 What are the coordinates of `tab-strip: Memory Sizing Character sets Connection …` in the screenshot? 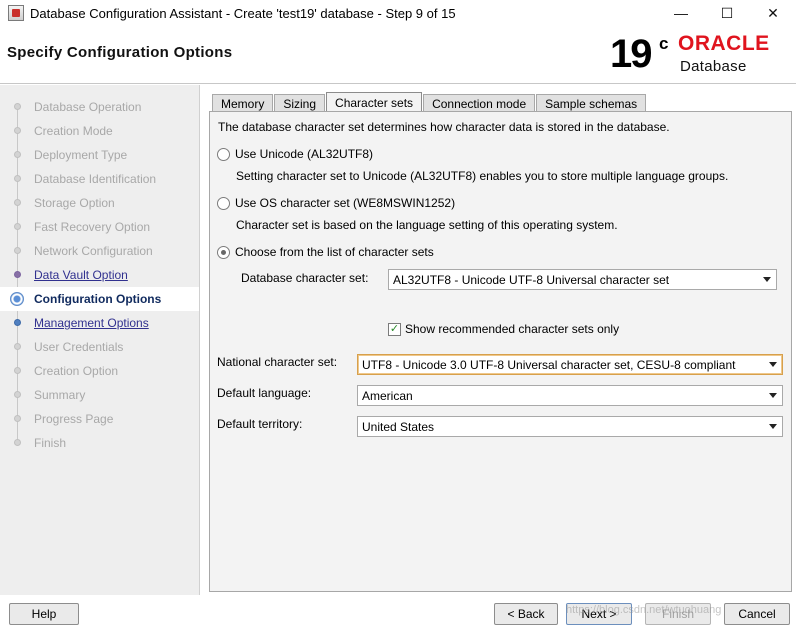 It's located at (429, 102).